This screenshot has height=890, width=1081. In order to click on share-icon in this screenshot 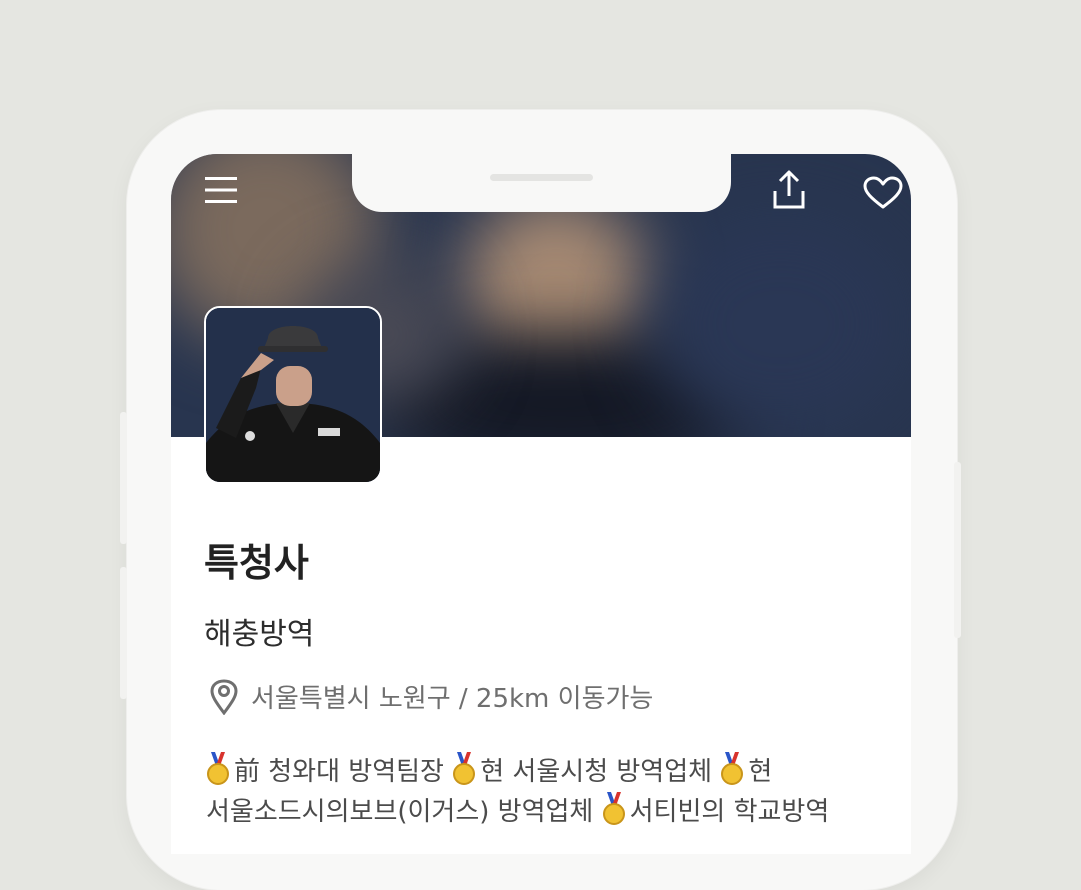, I will do `click(789, 190)`.